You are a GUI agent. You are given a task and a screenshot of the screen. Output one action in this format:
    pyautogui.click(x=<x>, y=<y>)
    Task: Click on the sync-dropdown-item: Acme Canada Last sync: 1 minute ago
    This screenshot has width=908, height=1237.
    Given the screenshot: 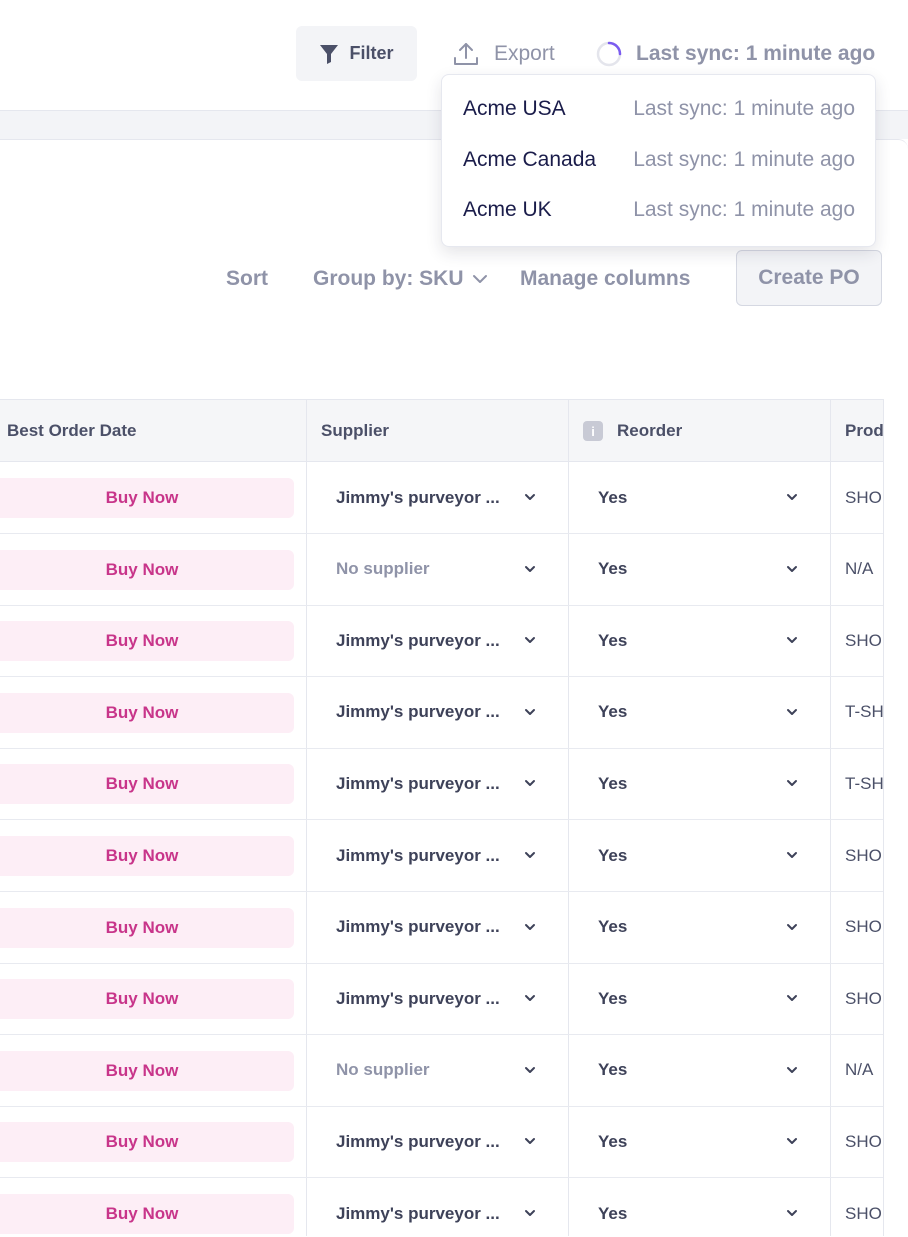 What is the action you would take?
    pyautogui.click(x=658, y=160)
    